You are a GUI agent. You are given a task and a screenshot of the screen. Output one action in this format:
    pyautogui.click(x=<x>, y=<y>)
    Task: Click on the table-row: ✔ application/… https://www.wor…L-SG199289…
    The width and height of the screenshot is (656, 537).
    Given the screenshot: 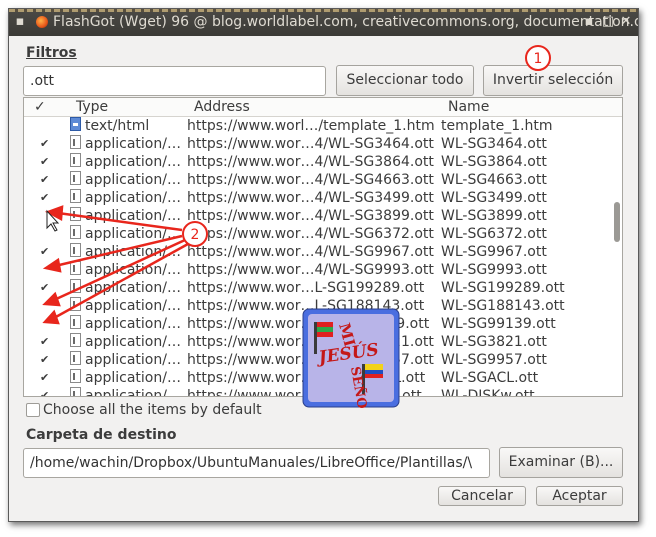 What is the action you would take?
    pyautogui.click(x=316, y=288)
    